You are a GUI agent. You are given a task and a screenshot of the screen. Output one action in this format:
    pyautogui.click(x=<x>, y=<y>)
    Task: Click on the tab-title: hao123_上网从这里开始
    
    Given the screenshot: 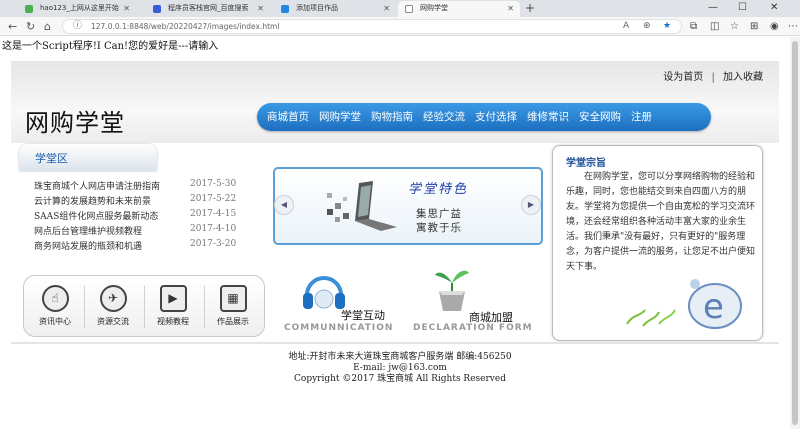 What is the action you would take?
    pyautogui.click(x=79, y=8)
    